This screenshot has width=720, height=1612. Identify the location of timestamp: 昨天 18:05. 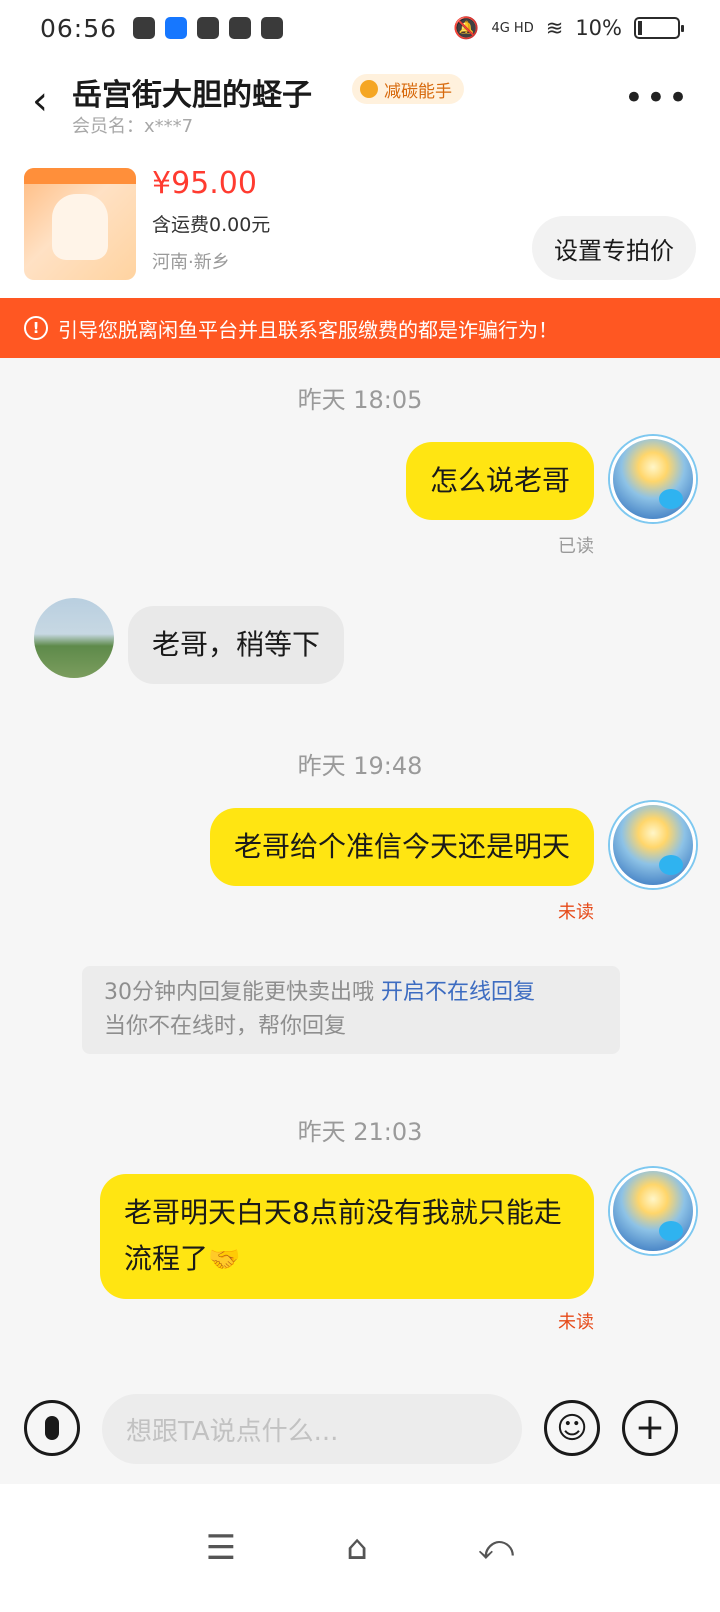
(360, 400).